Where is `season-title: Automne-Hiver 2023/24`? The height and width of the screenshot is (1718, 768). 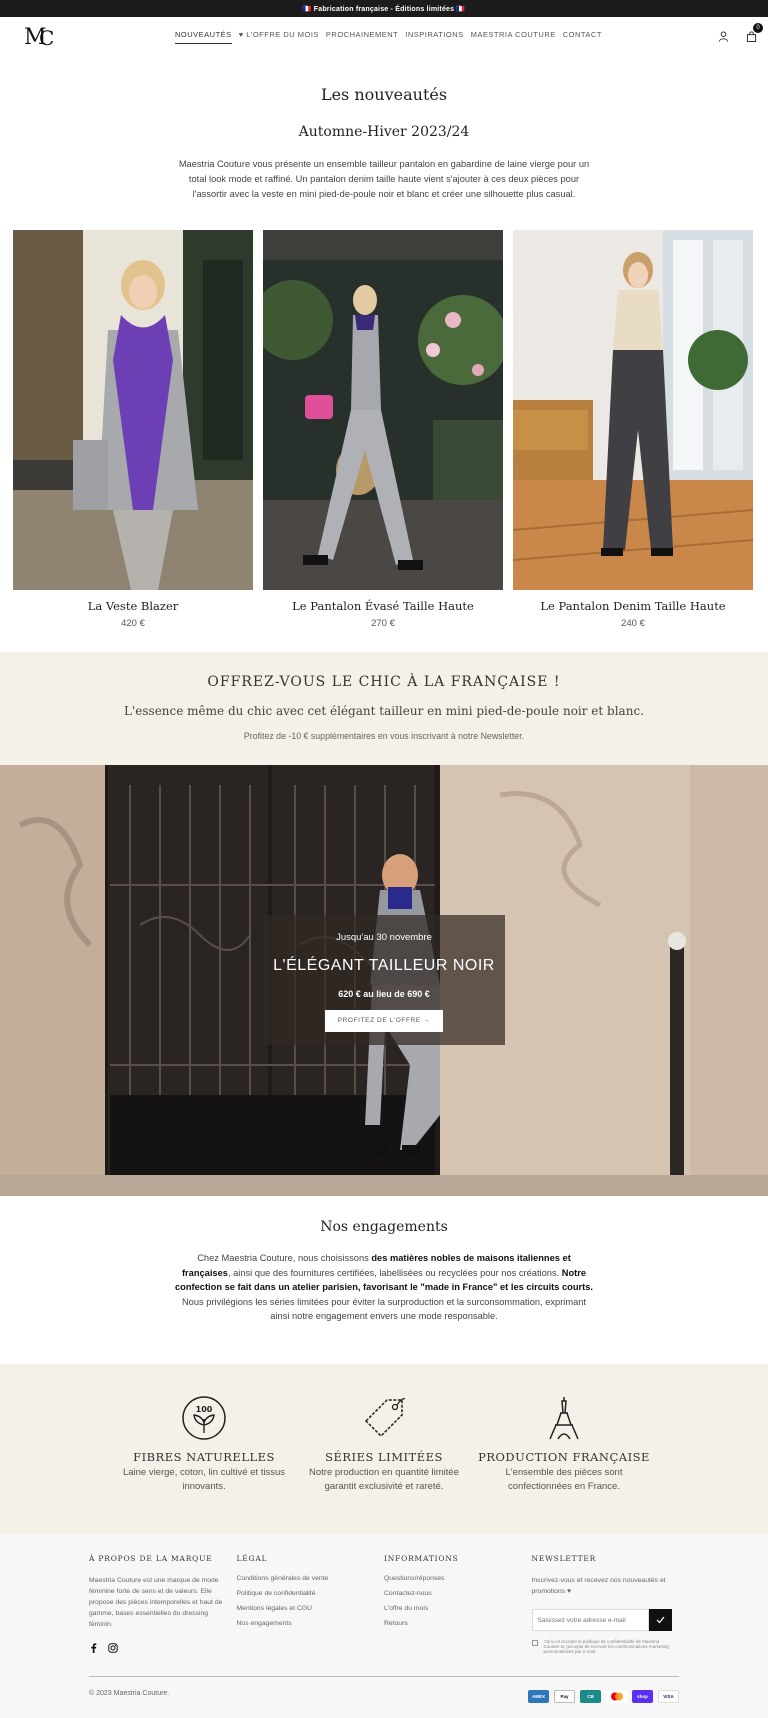
season-title: Automne-Hiver 2023/24 is located at coordinates (384, 132).